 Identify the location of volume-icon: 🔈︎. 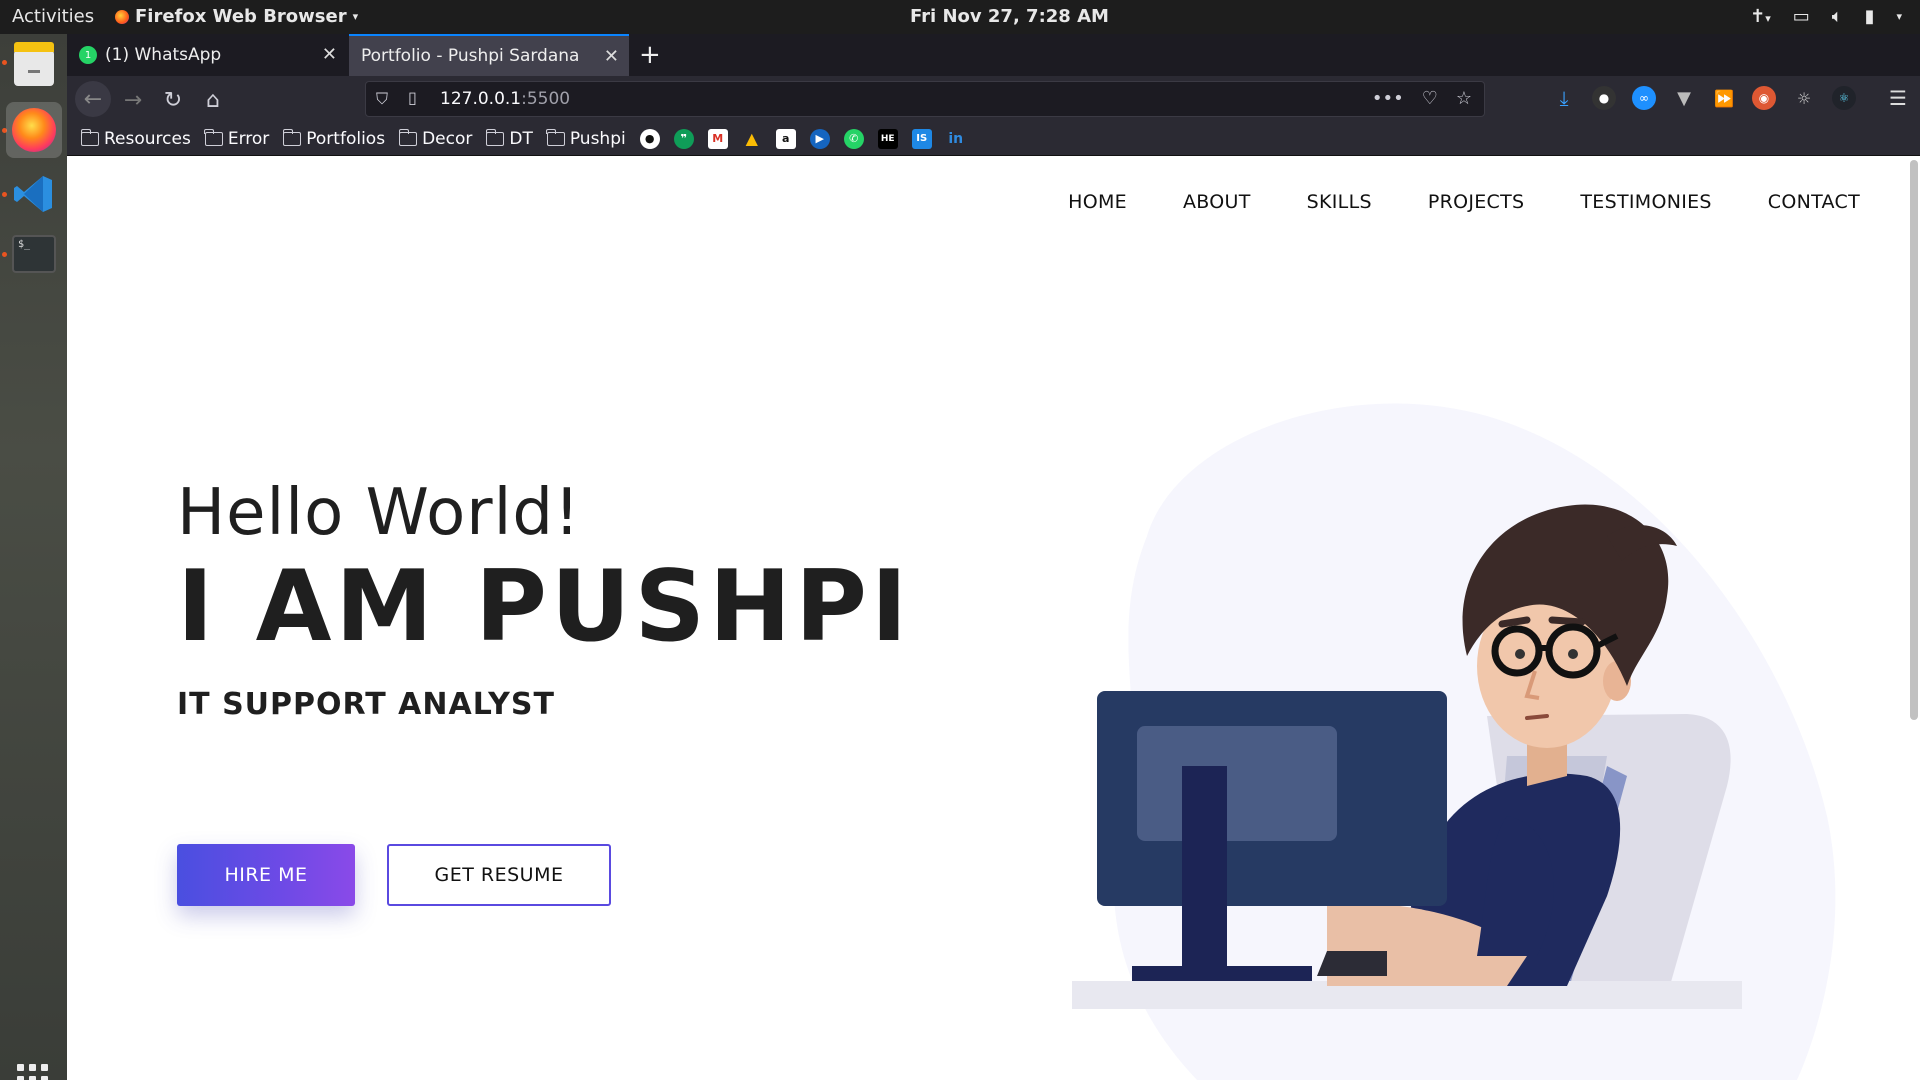
(1837, 16).